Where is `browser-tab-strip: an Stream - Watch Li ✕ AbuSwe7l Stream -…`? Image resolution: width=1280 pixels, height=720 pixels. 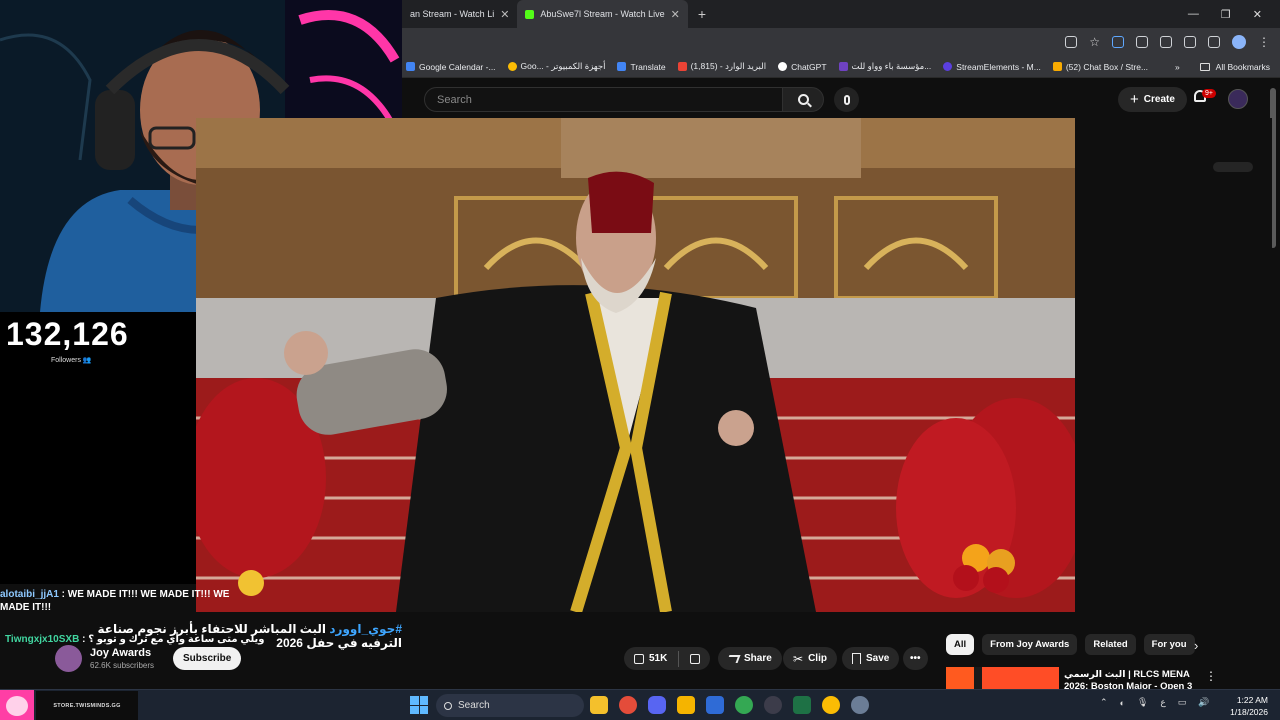
browser-tab-strip: an Stream - Watch Li ✕ AbuSwe7l Stream -… is located at coordinates (841, 14).